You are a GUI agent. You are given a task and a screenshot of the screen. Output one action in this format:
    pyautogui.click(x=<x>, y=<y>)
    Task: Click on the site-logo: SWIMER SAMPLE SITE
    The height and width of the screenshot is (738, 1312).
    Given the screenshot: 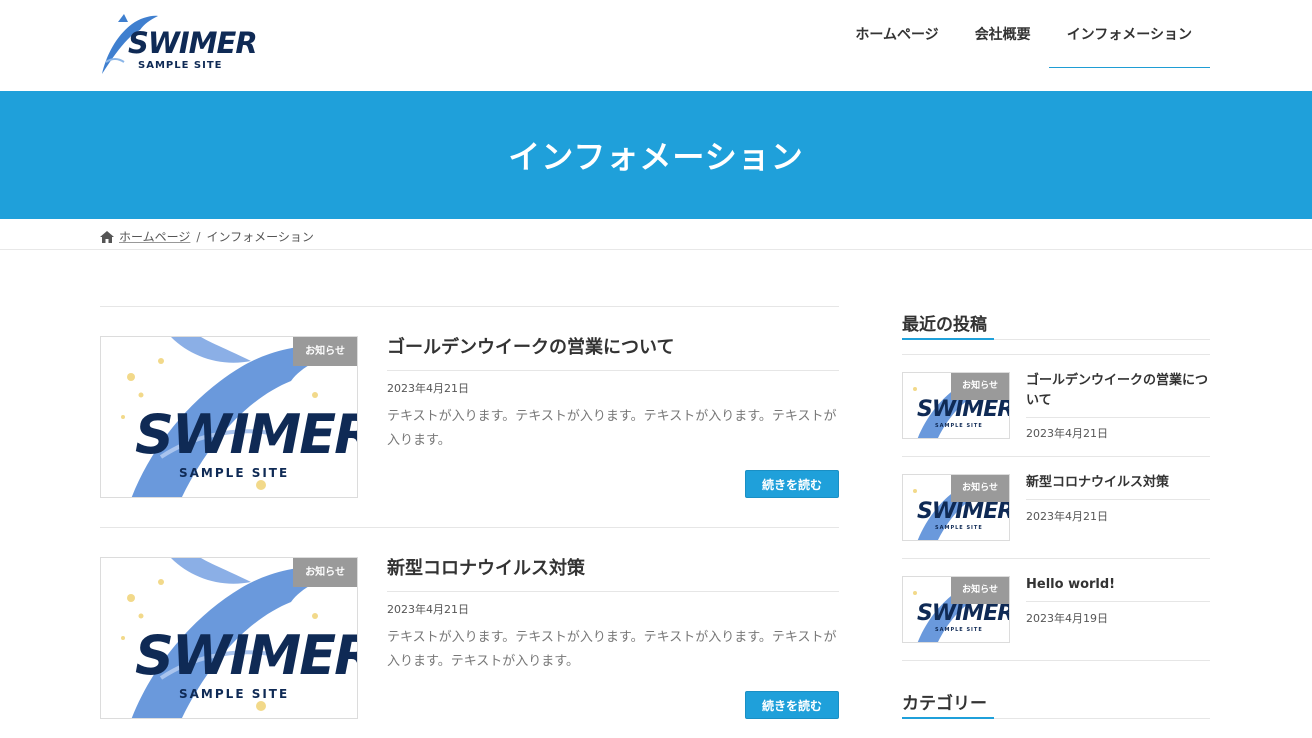 What is the action you would take?
    pyautogui.click(x=178, y=45)
    